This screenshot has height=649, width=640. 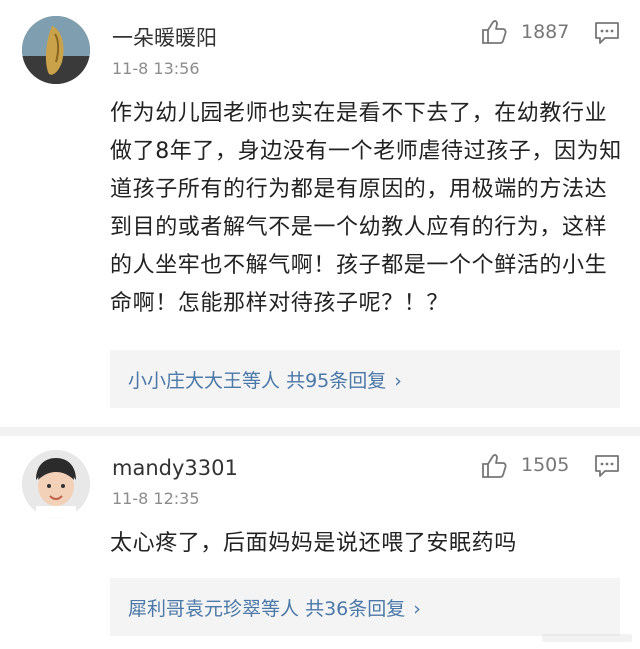 I want to click on replies-summary: 小小庄大大王等人 共95条回复 ›, so click(x=365, y=379).